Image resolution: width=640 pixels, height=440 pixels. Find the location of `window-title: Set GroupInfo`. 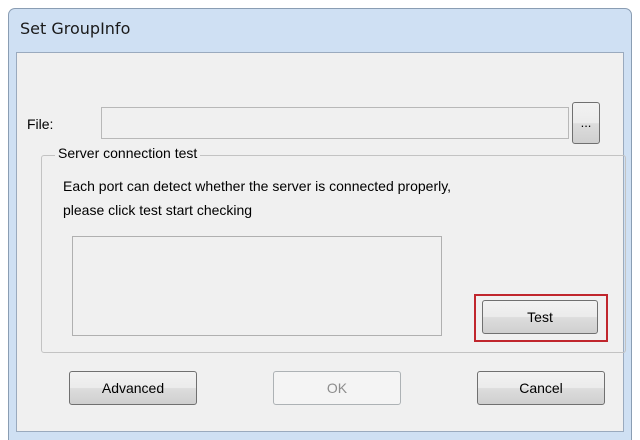

window-title: Set GroupInfo is located at coordinates (75, 28).